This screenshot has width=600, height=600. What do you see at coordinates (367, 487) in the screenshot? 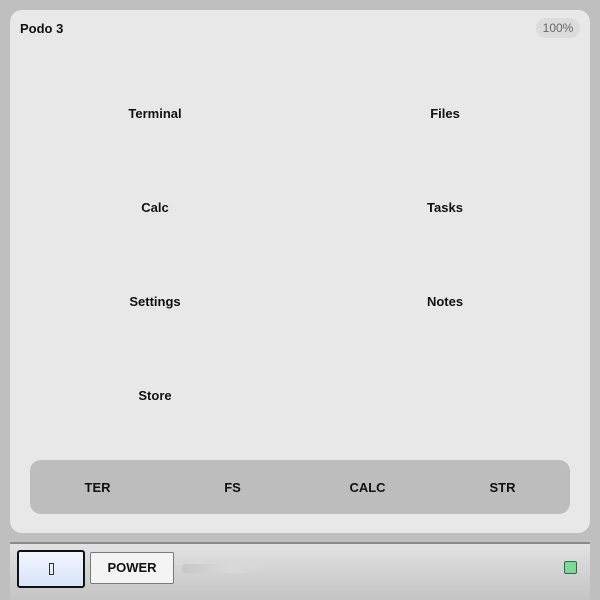
I see `dock-item-calc: CALC` at bounding box center [367, 487].